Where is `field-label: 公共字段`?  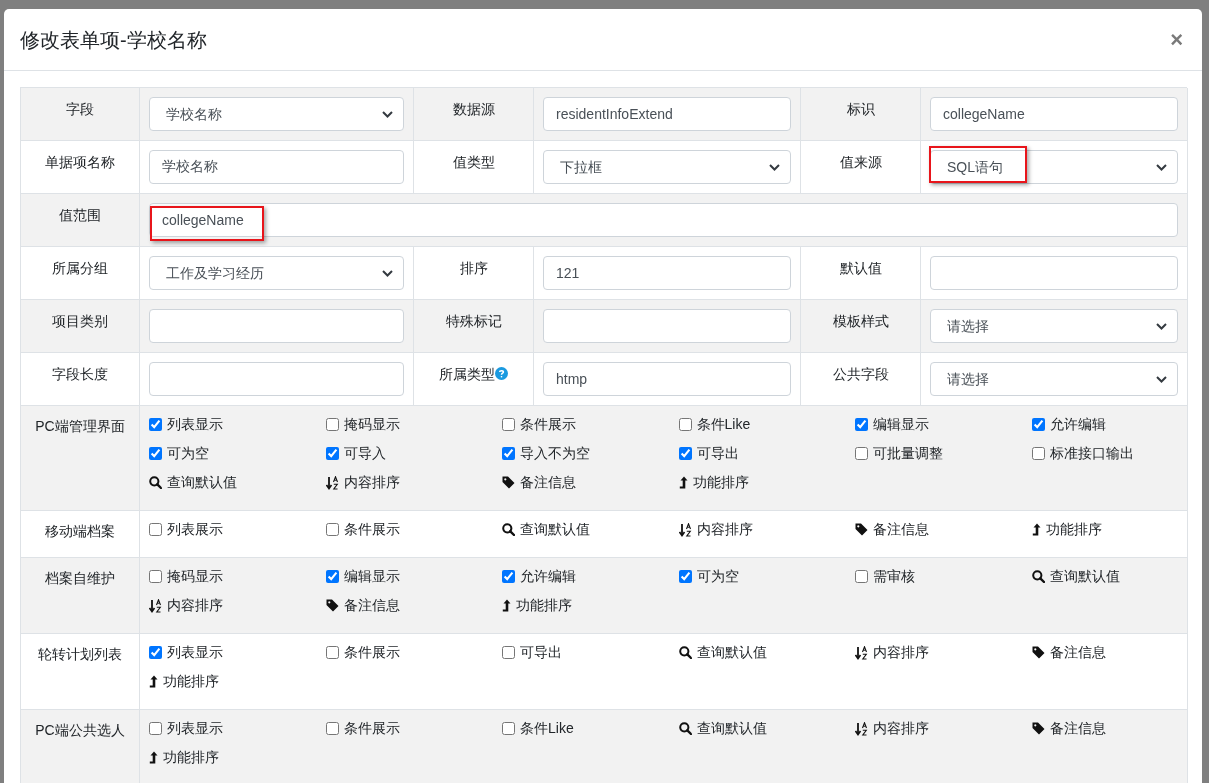 field-label: 公共字段 is located at coordinates (860, 374).